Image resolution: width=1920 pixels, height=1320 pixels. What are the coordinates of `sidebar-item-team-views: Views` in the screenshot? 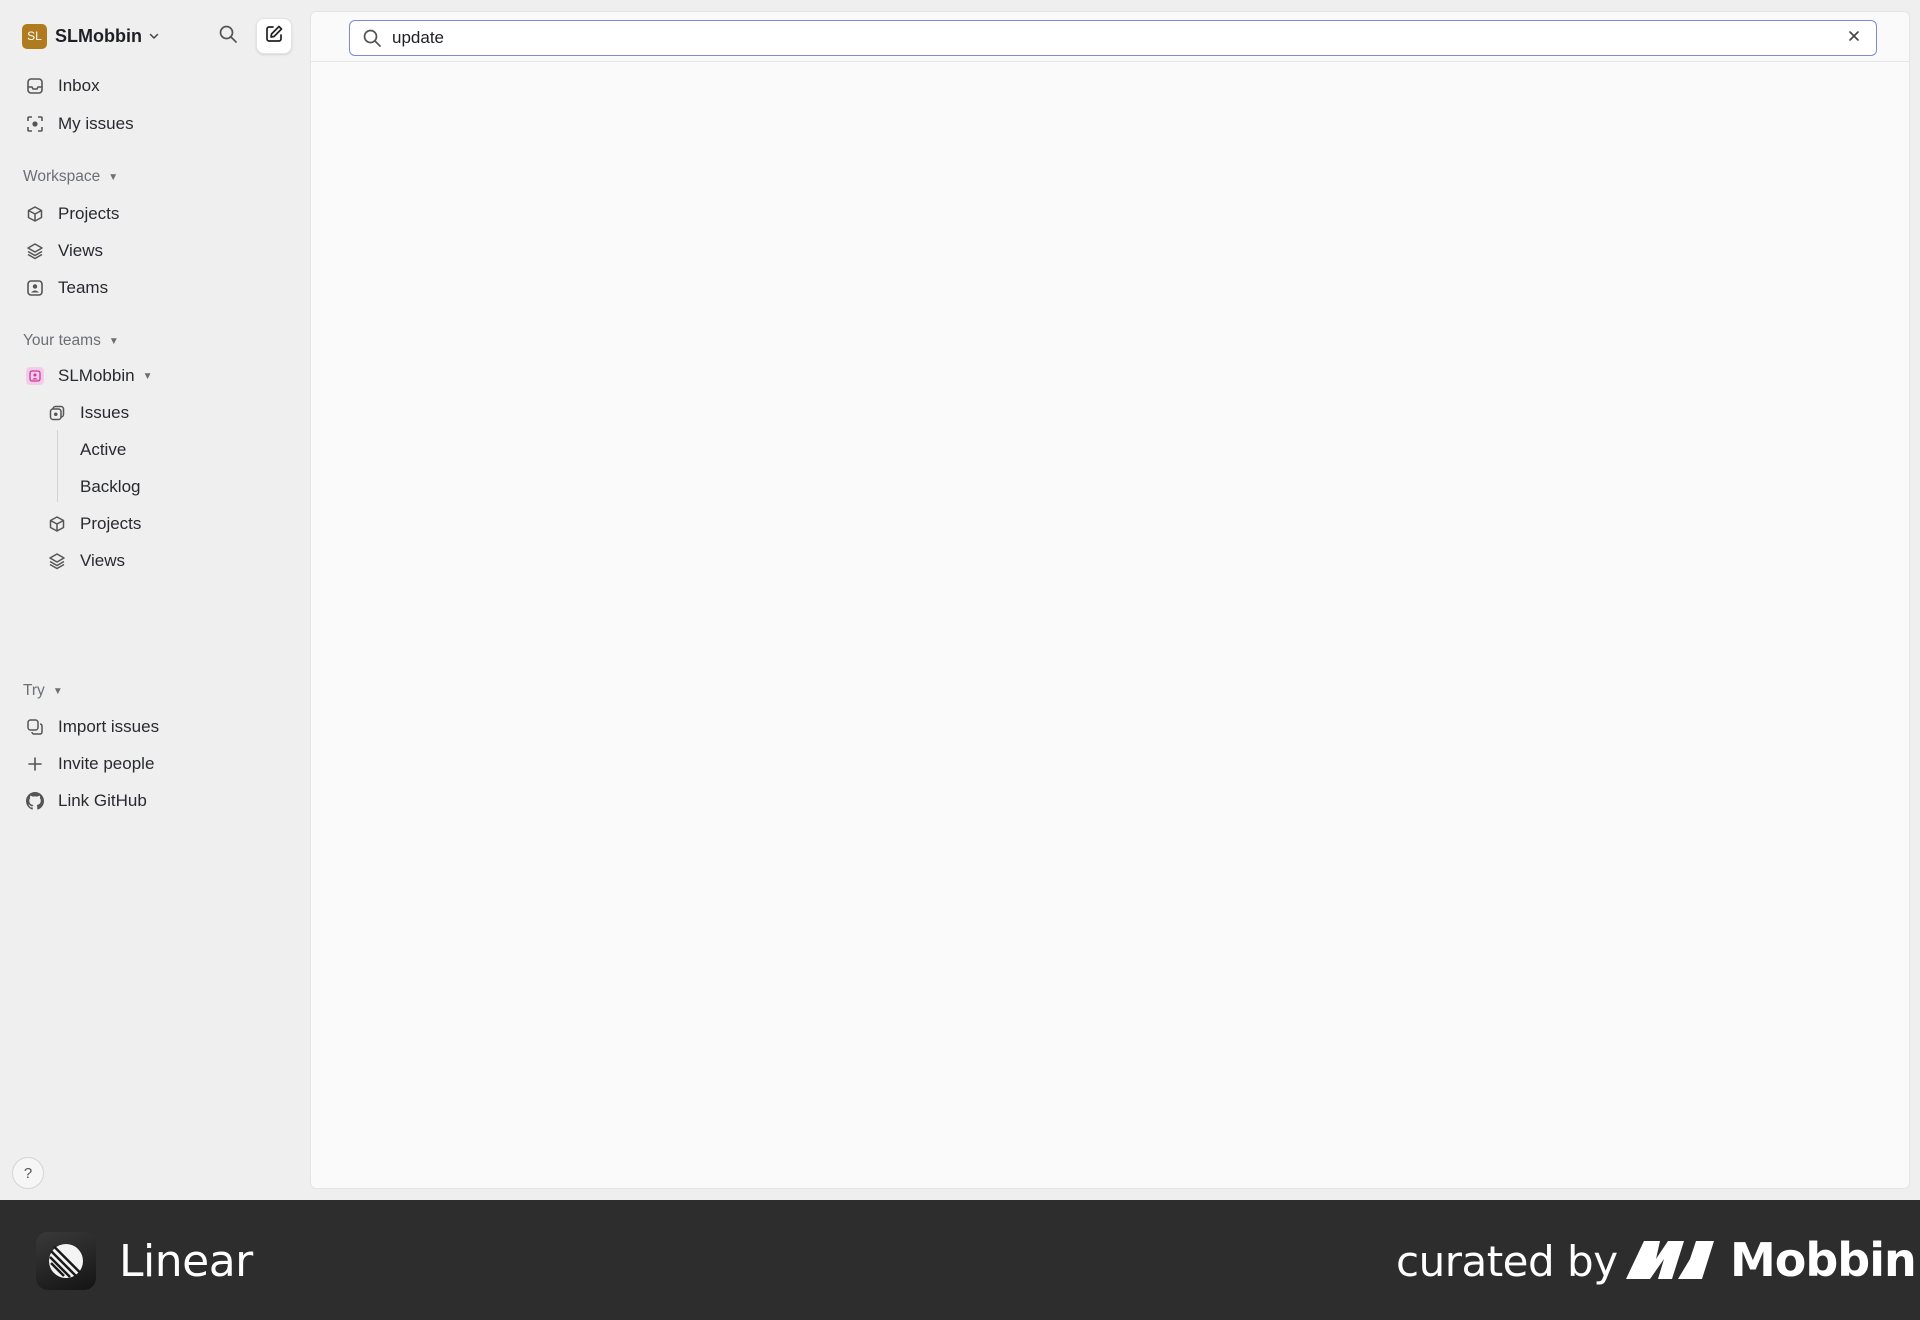 It's located at (86, 561).